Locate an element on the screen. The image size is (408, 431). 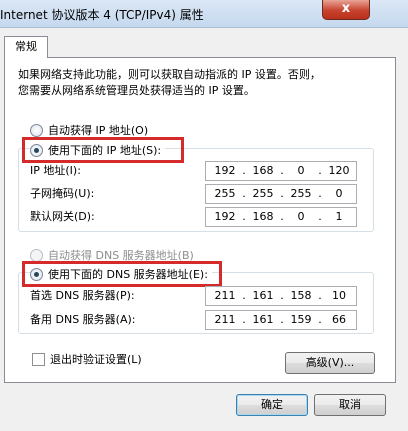
octet: 120 is located at coordinates (339, 170).